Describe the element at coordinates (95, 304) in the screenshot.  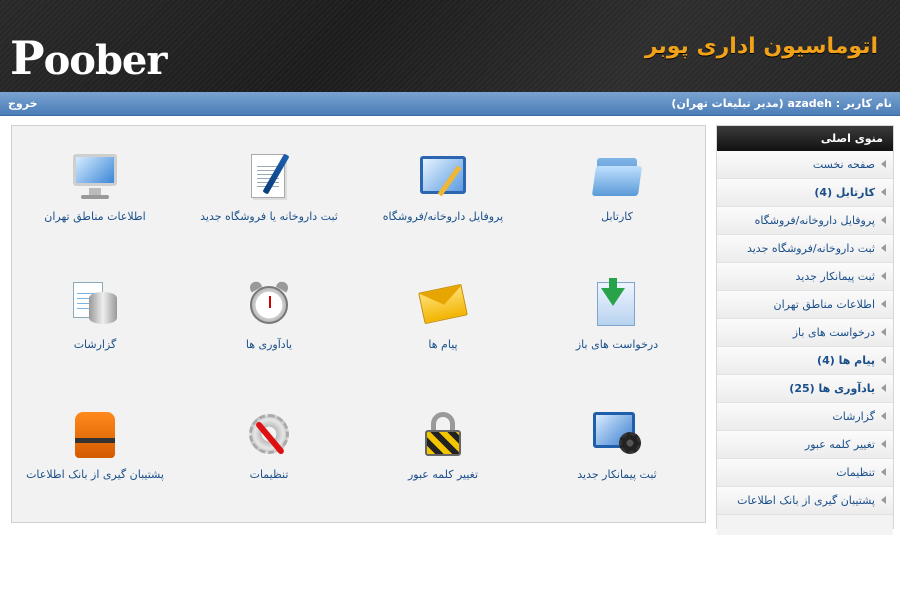
I see `database-report-icon` at that location.